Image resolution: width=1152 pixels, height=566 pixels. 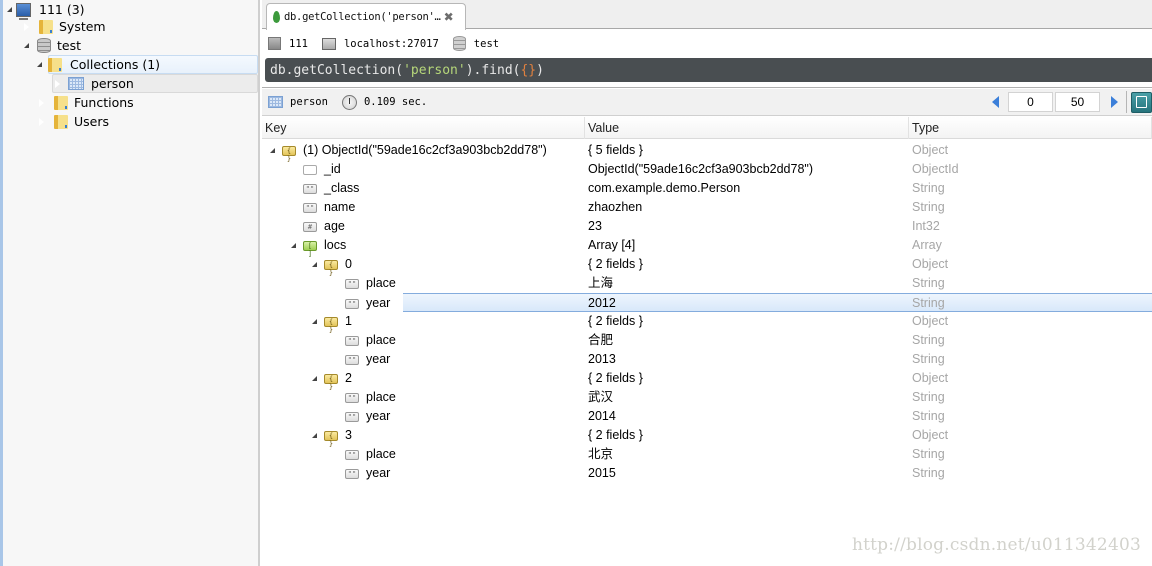 I want to click on type-cell: ObjectId, so click(x=935, y=169).